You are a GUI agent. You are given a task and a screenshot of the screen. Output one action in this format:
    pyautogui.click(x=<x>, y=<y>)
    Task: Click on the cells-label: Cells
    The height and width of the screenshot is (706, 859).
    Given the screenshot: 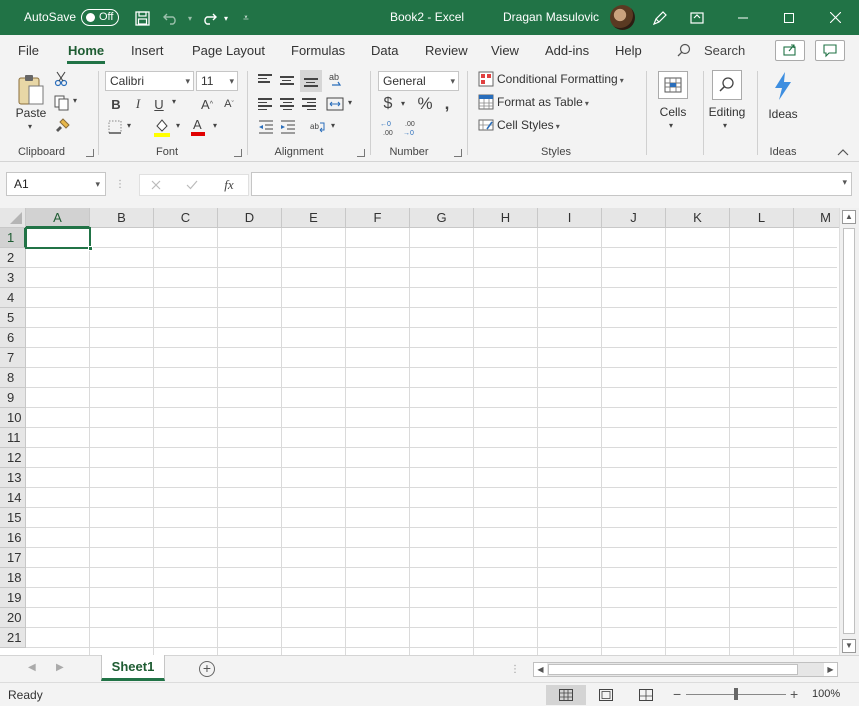 What is the action you would take?
    pyautogui.click(x=673, y=112)
    